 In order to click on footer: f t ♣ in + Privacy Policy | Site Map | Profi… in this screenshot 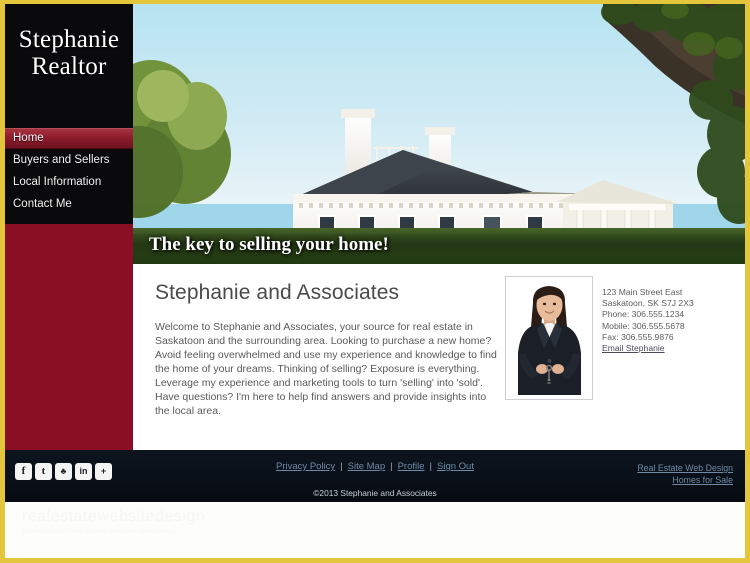, I will do `click(375, 476)`.